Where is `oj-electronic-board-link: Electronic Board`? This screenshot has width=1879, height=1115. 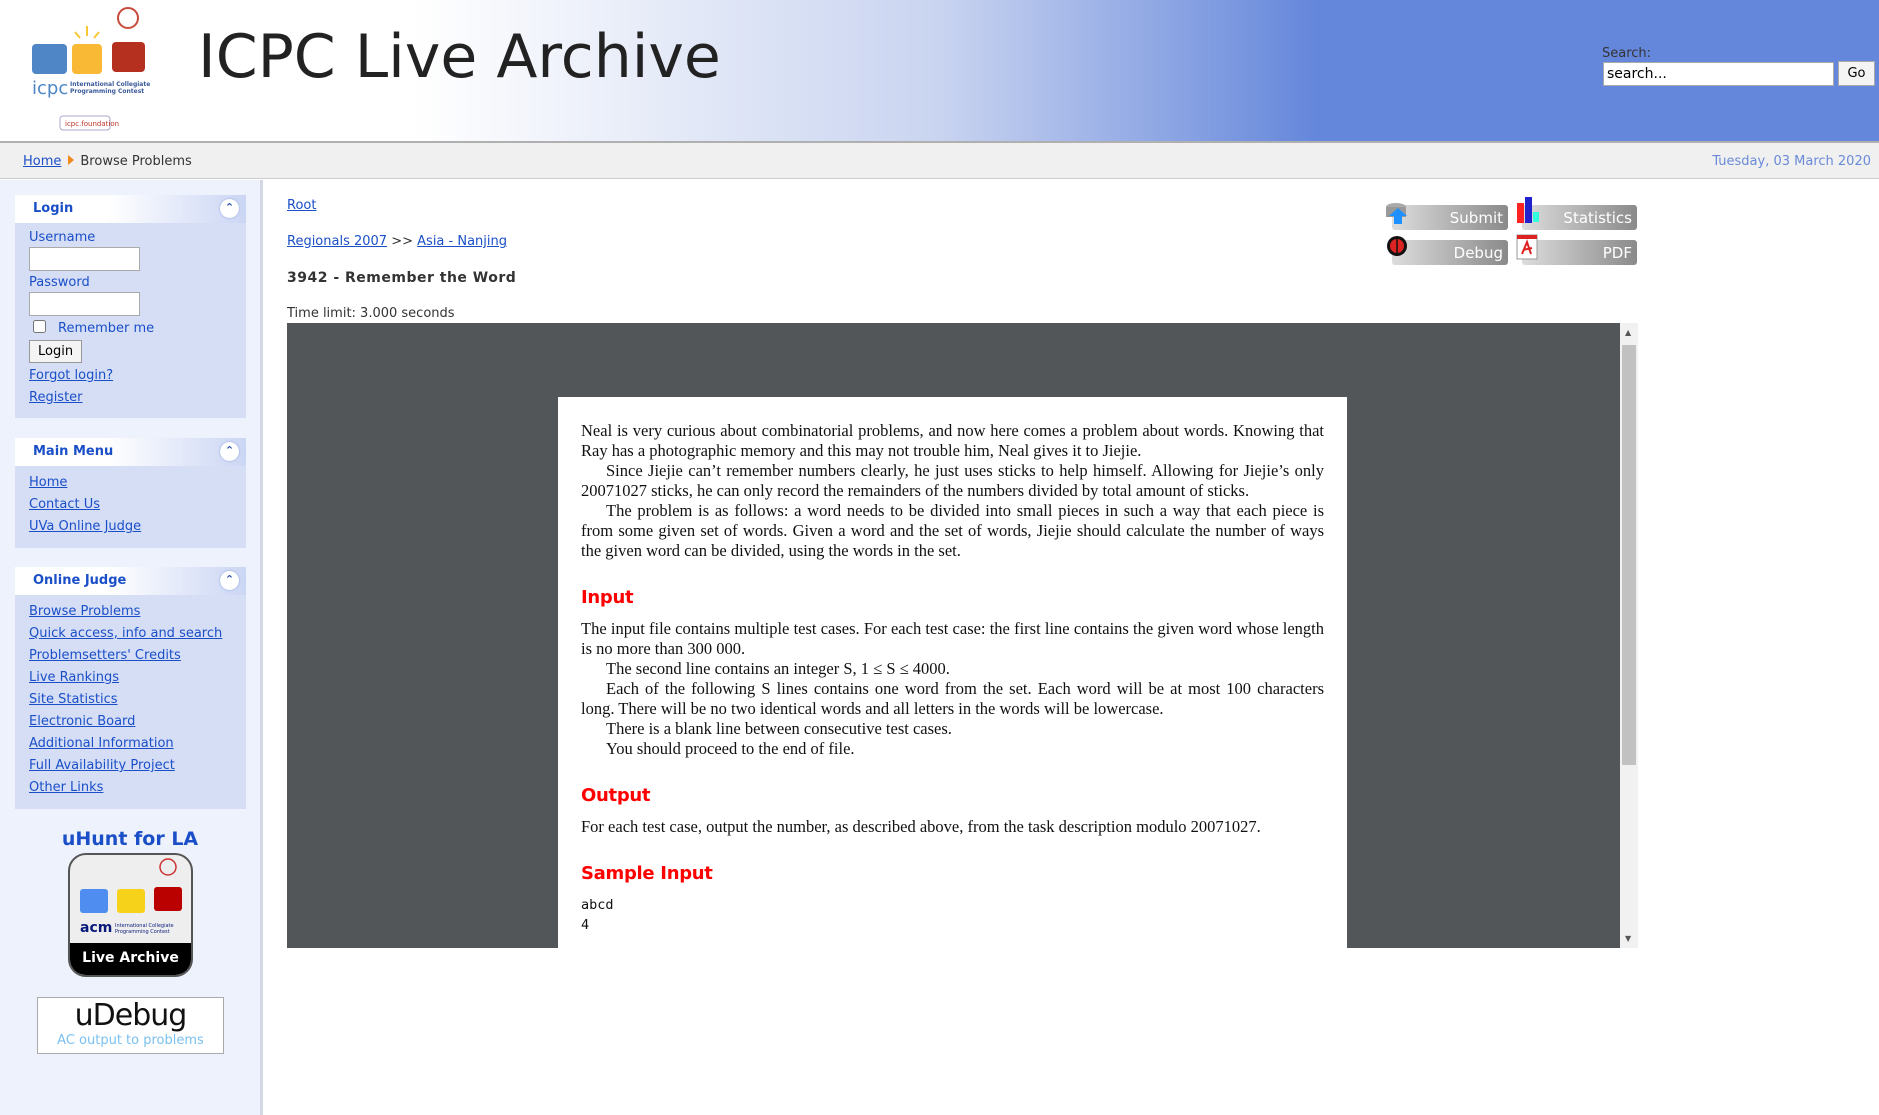
oj-electronic-board-link: Electronic Board is located at coordinates (130, 722).